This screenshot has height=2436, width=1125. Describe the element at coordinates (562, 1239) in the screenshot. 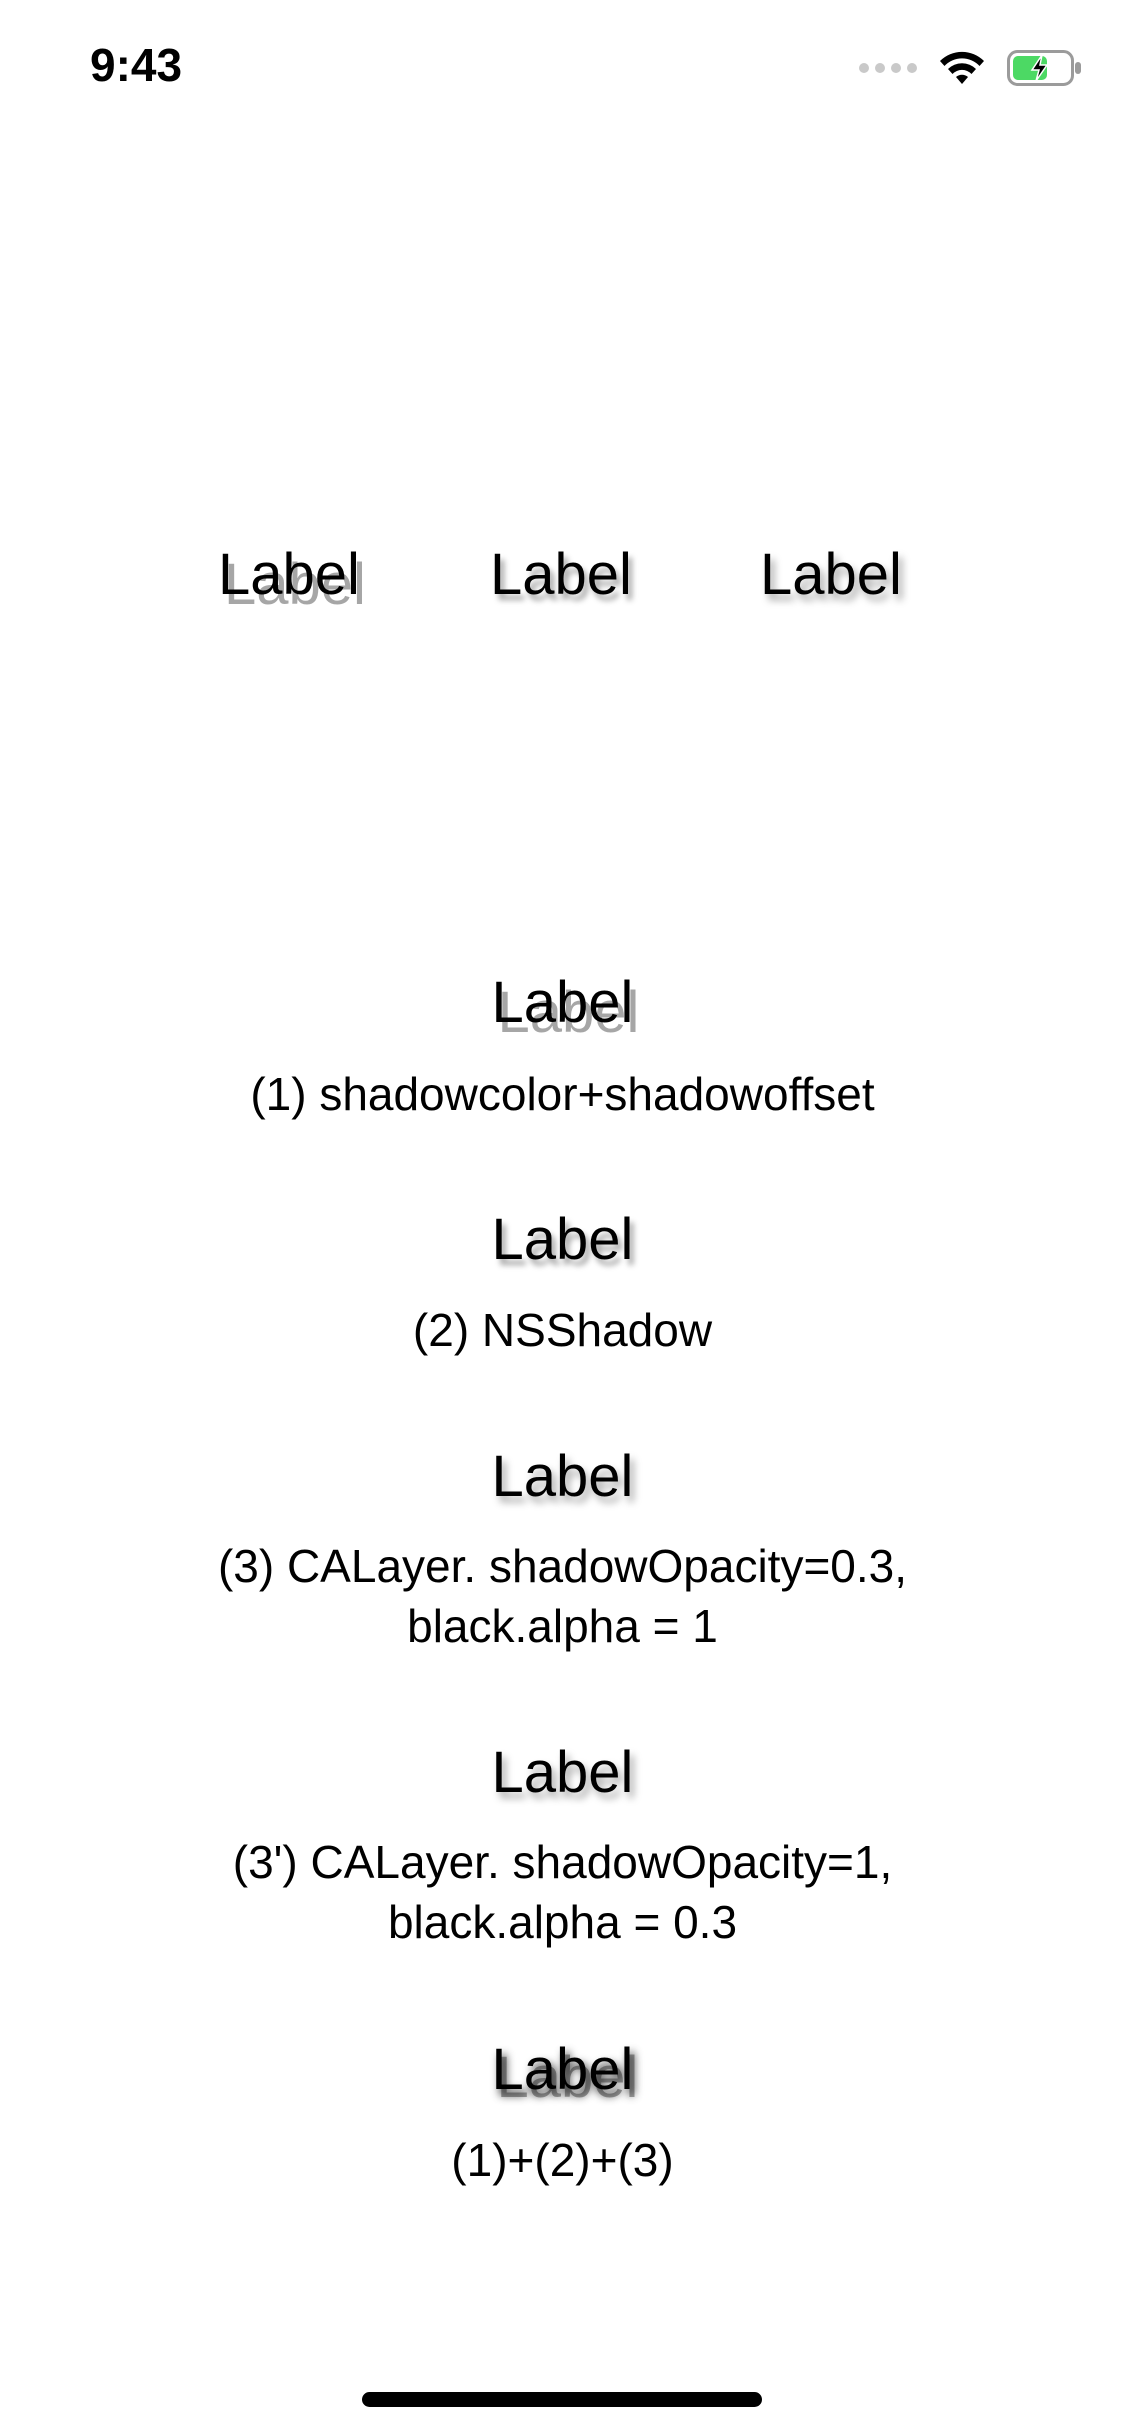

I see `shadow-label-2: Label` at that location.